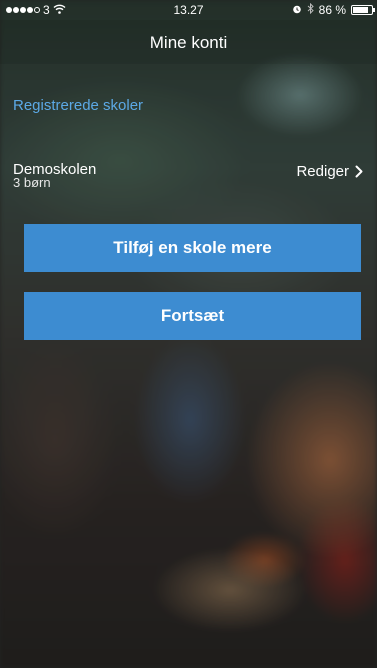  Describe the element at coordinates (32, 182) in the screenshot. I see `school-children-count: 3 børn` at that location.